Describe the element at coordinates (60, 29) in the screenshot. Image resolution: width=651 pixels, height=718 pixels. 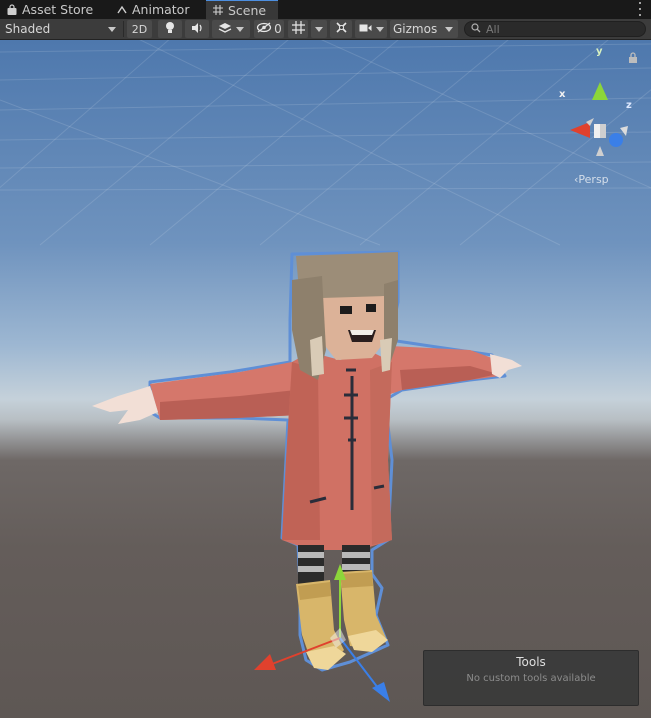
I see `draw-mode-dropdown: Shaded` at that location.